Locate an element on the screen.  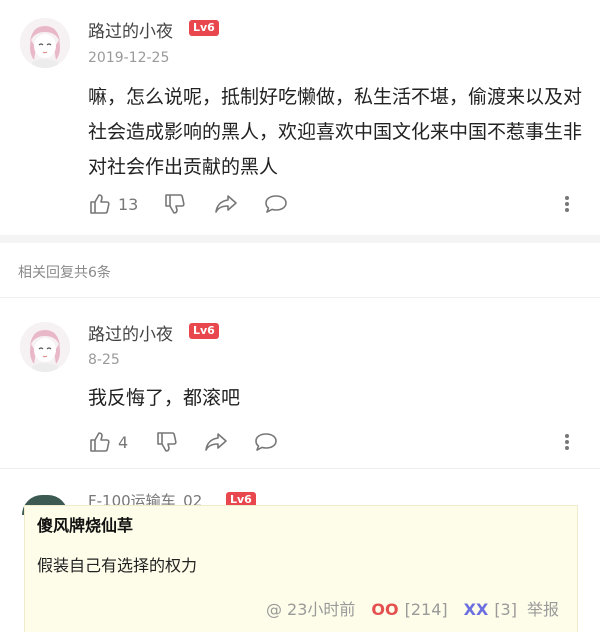
comment-date: 2019-12-25 is located at coordinates (129, 58).